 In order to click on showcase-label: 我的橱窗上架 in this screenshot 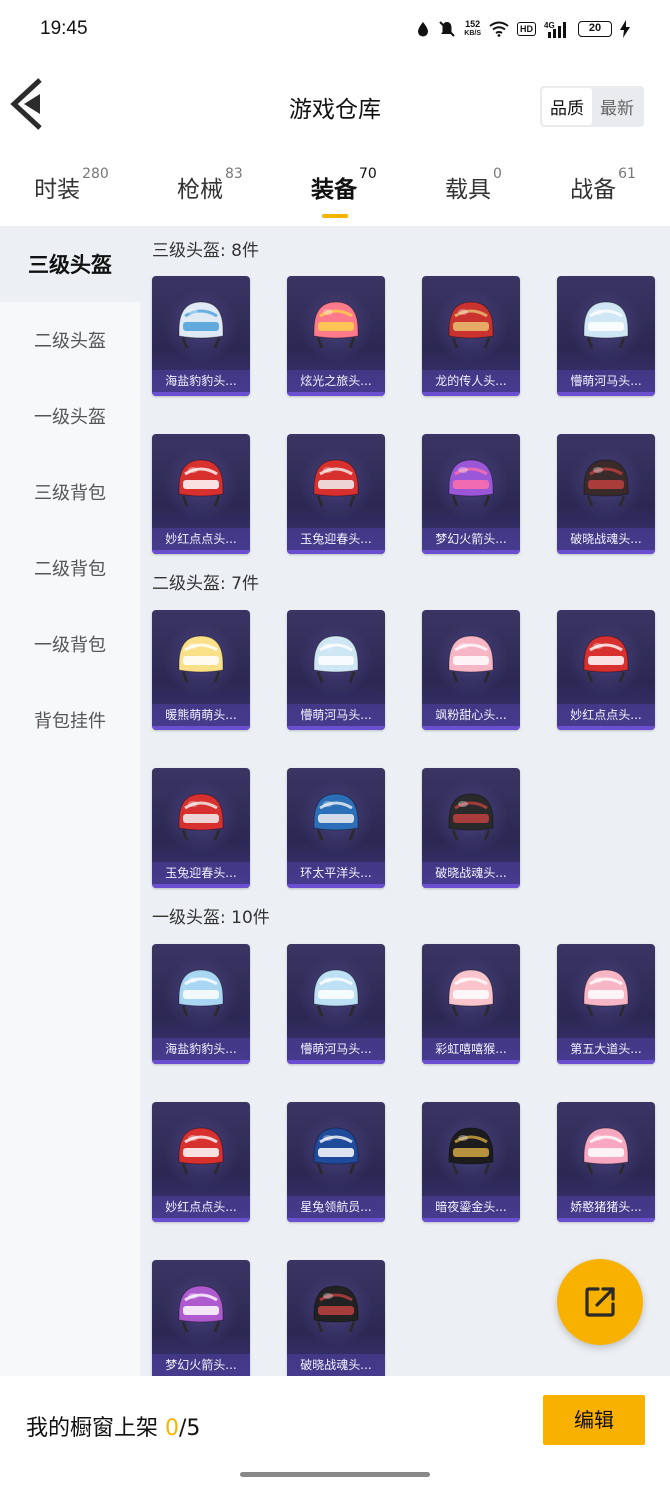, I will do `click(92, 1428)`.